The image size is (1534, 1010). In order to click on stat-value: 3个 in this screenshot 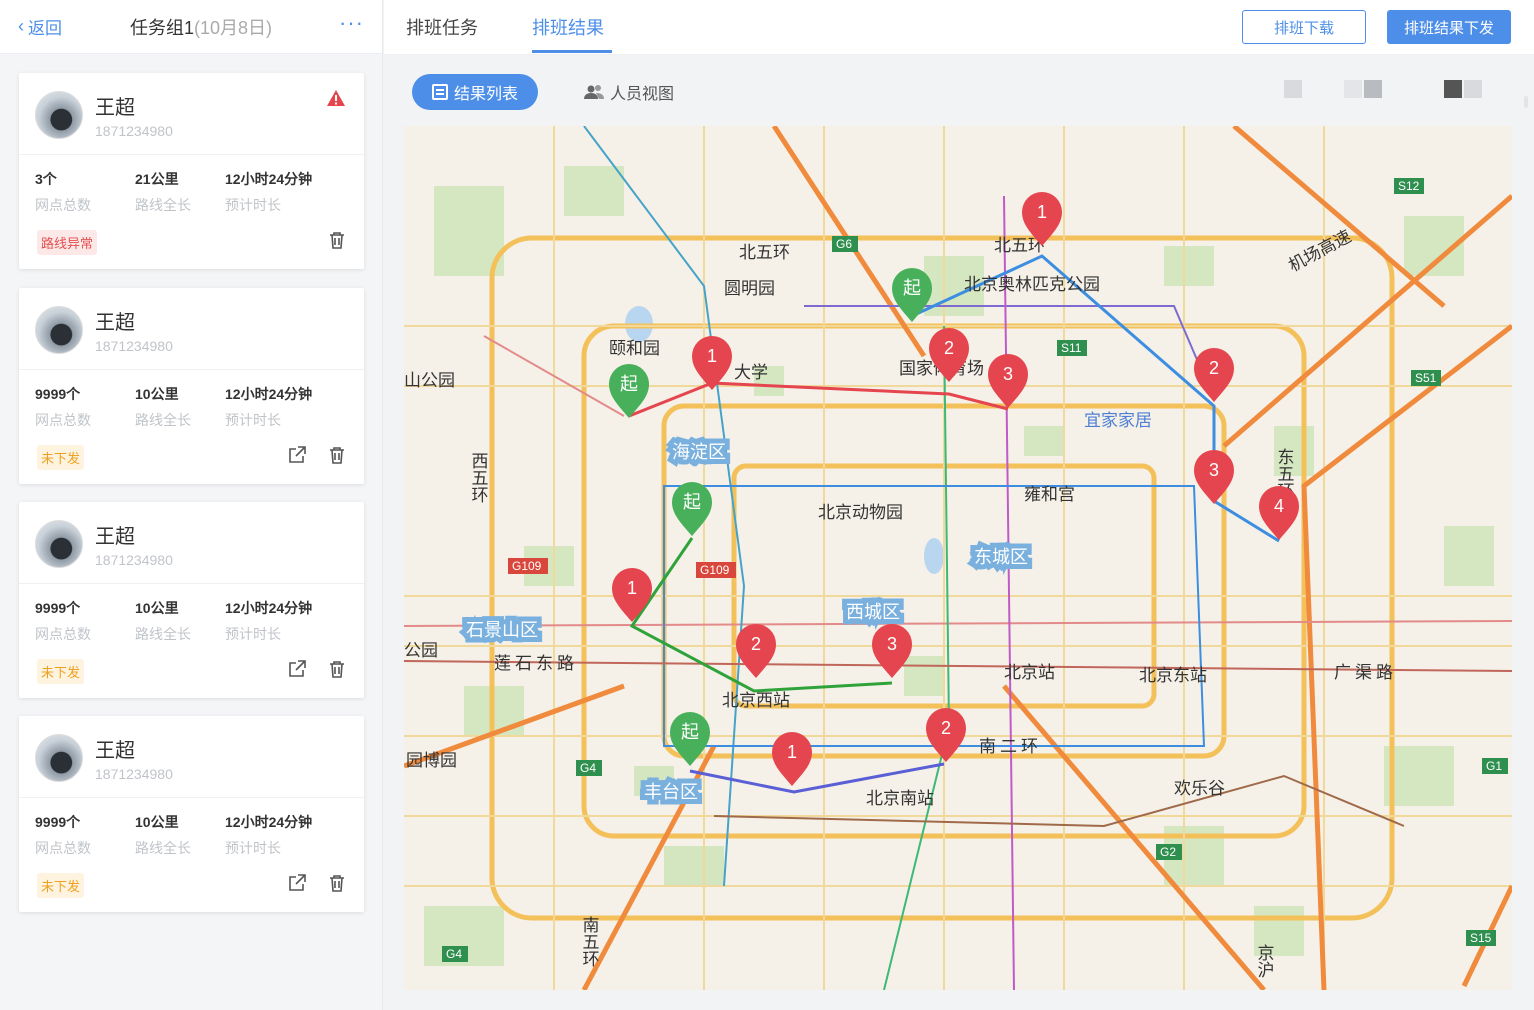, I will do `click(46, 179)`.